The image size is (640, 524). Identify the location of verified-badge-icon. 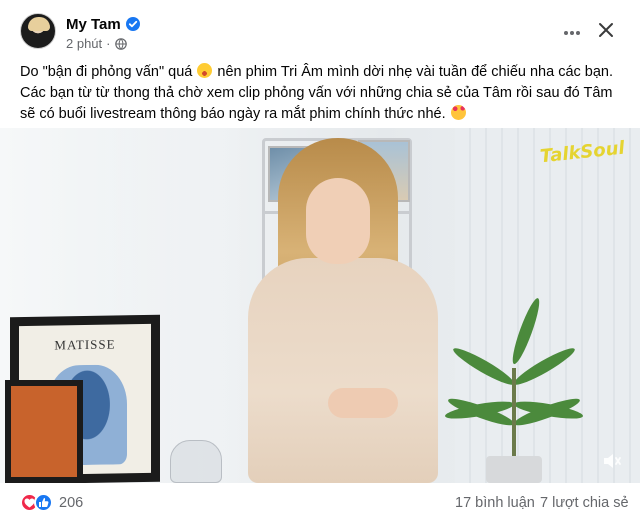
(132, 24).